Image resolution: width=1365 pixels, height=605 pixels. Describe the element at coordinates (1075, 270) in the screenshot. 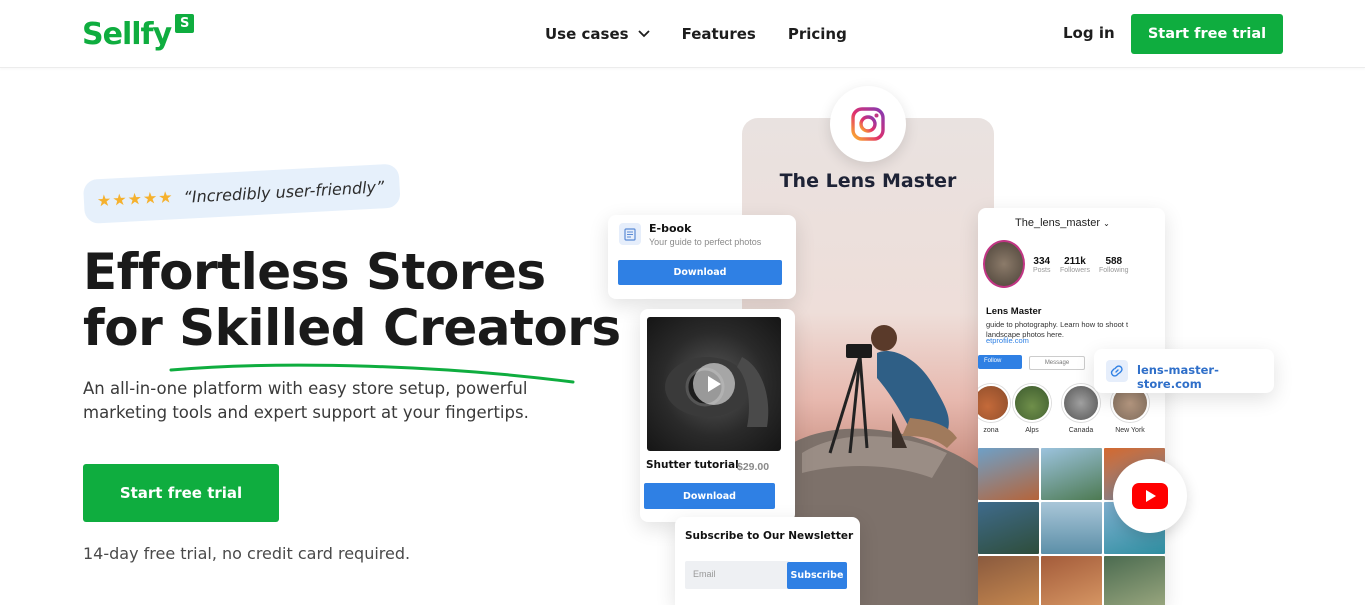

I see `stat-followers-label: Followers` at that location.